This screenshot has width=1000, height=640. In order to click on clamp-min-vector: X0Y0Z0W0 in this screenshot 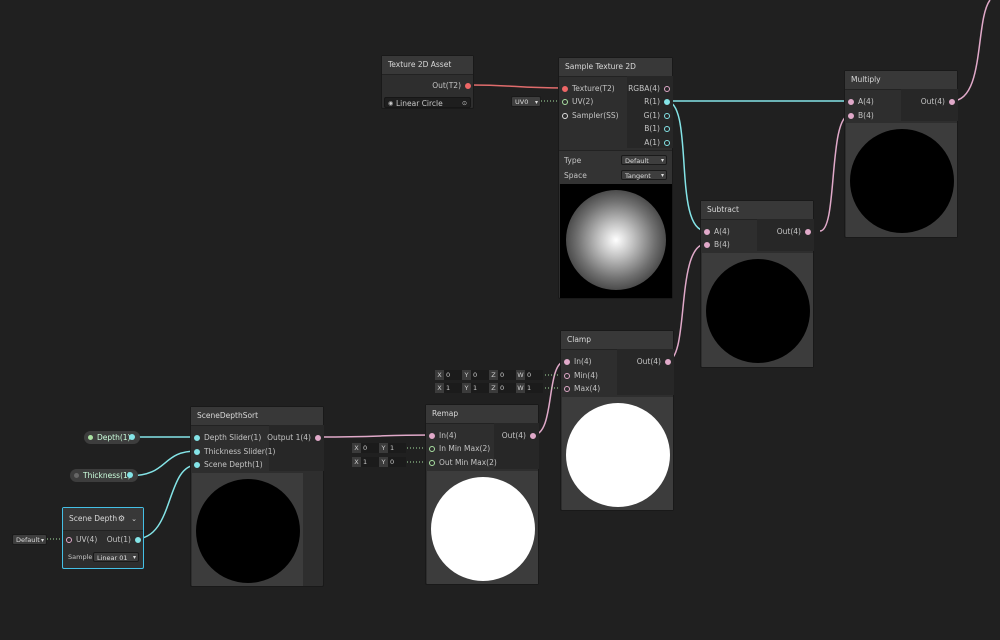, I will do `click(489, 375)`.